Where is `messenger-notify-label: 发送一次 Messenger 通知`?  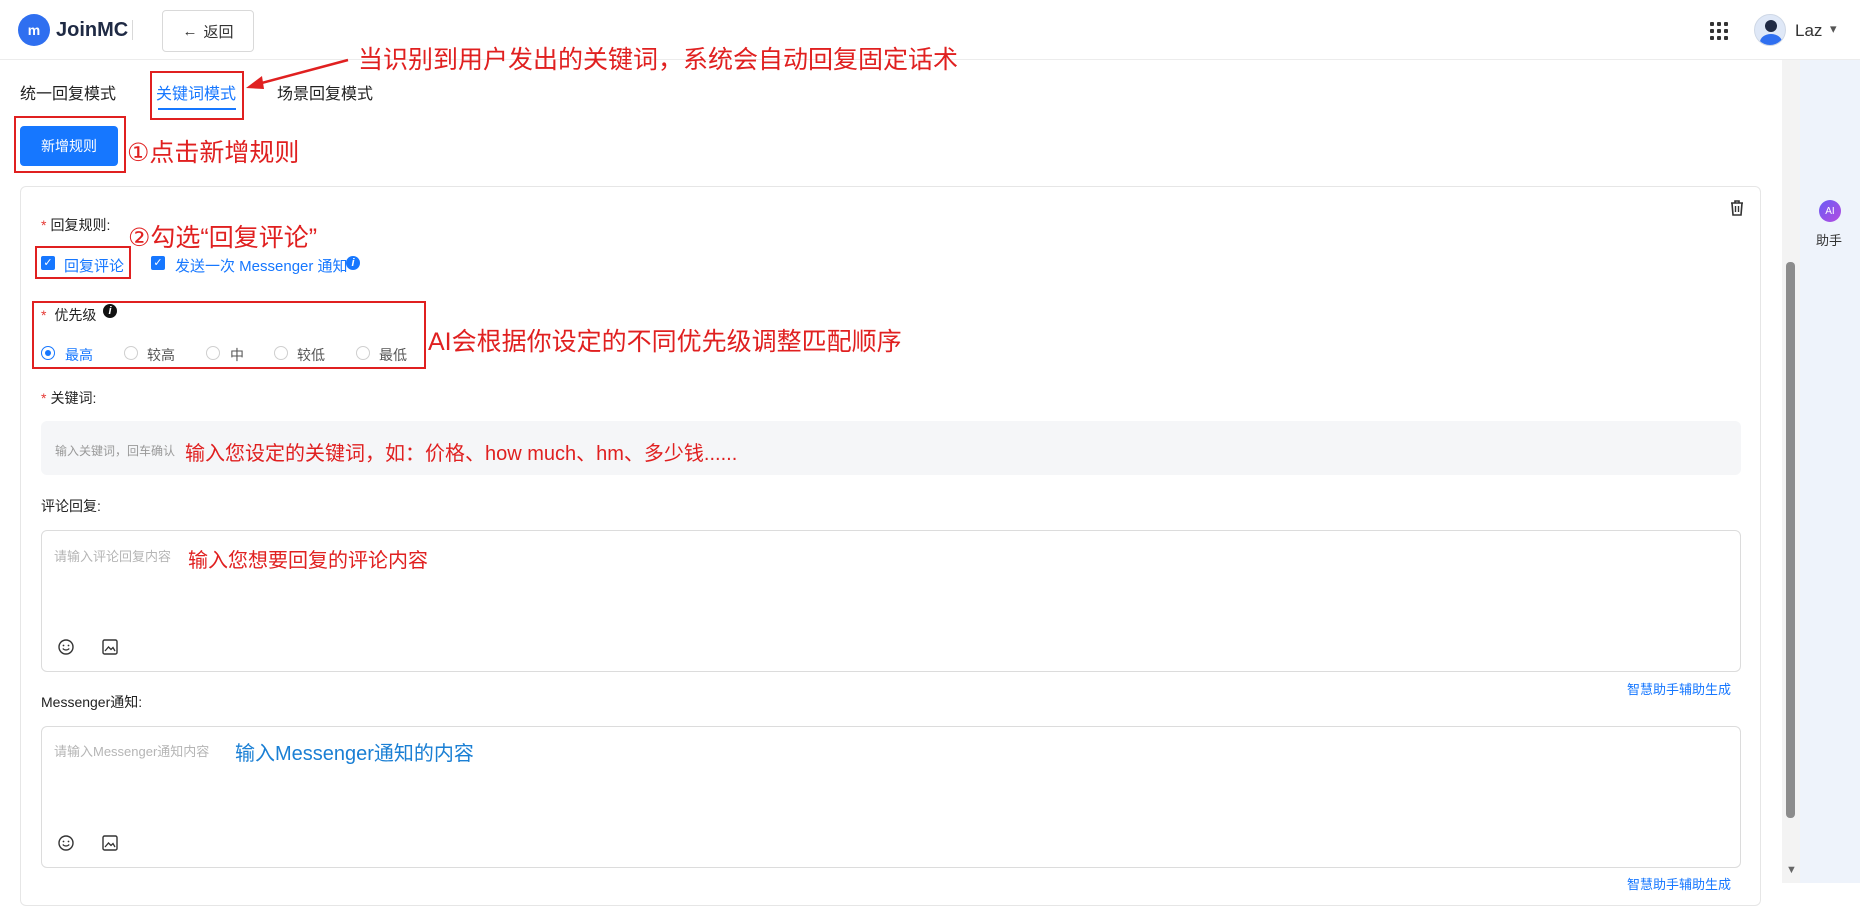 messenger-notify-label: 发送一次 Messenger 通知 is located at coordinates (261, 265).